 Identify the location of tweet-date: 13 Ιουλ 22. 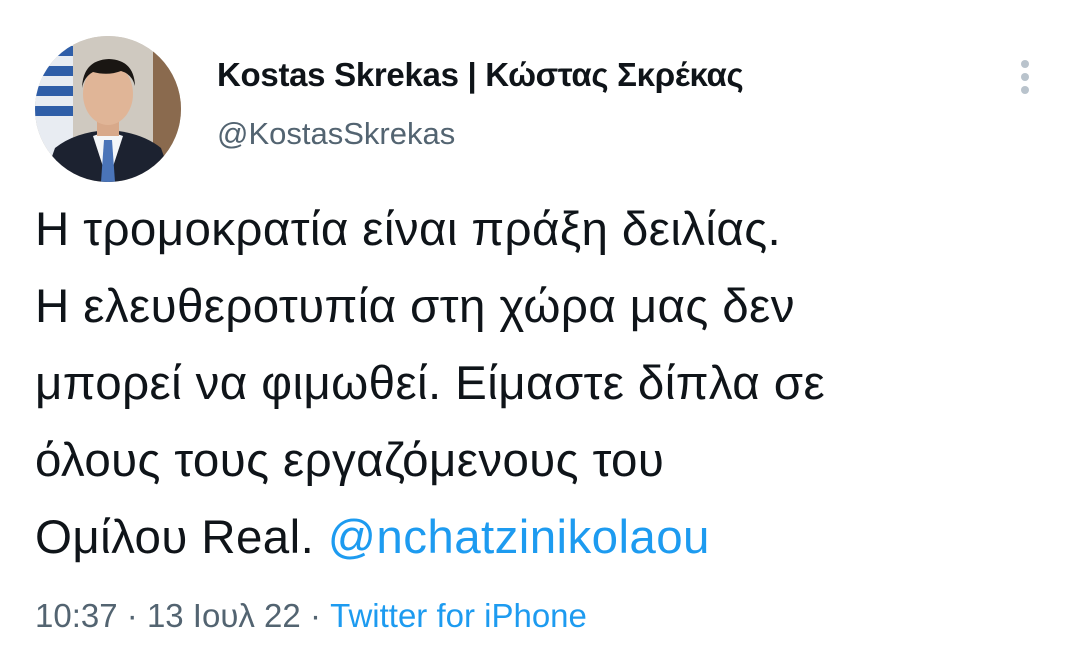
(224, 615).